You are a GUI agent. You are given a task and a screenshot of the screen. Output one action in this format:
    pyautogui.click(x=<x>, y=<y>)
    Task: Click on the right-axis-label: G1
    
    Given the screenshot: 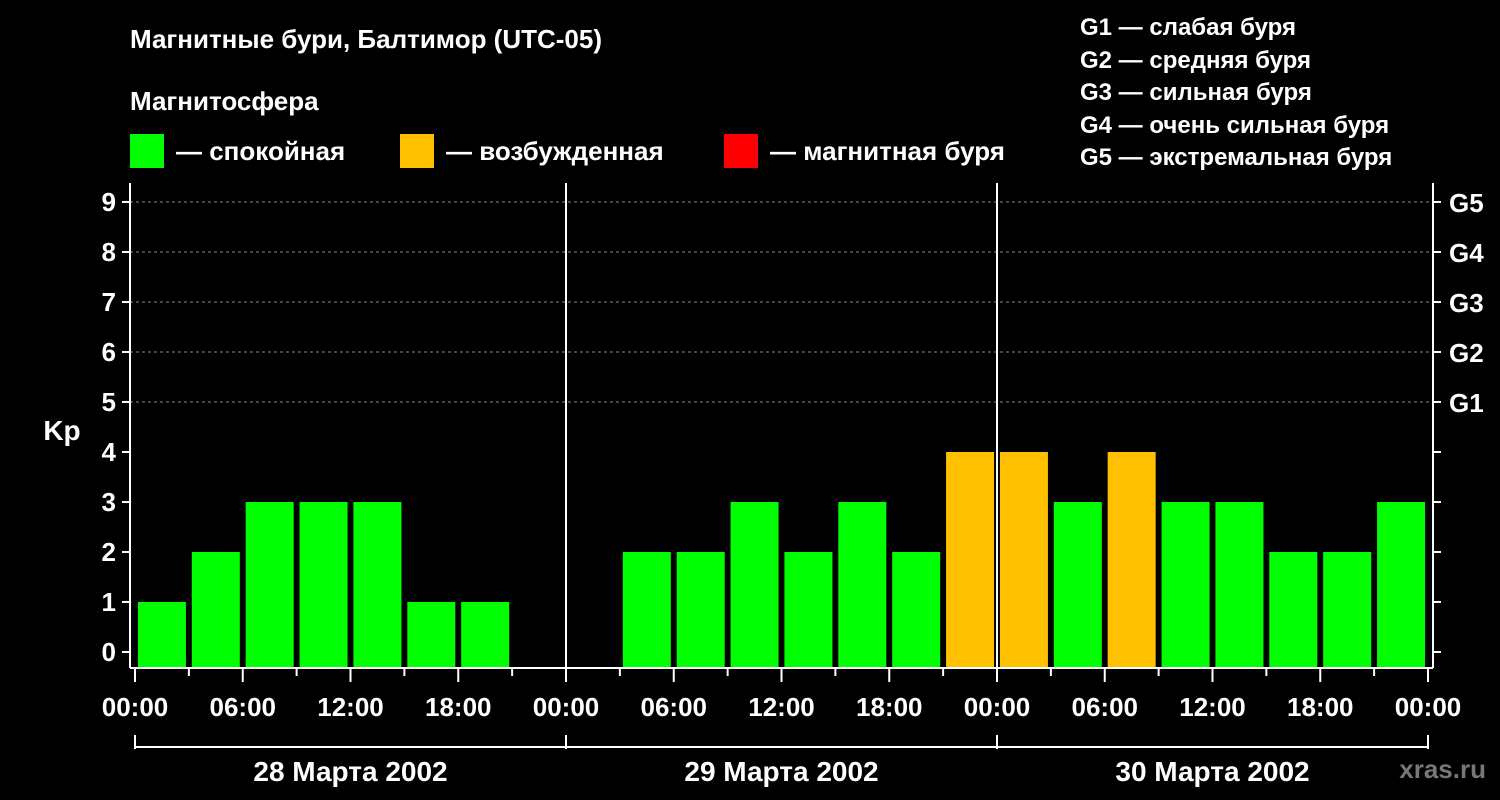 What is the action you would take?
    pyautogui.click(x=1466, y=403)
    